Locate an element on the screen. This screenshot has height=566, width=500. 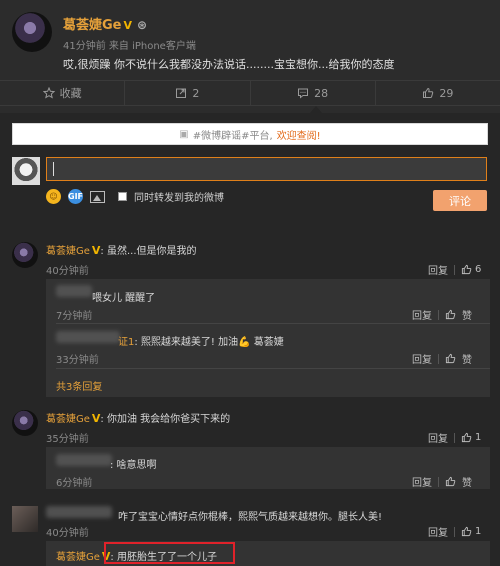
emoji-icon: ☺ is located at coordinates (53, 196).